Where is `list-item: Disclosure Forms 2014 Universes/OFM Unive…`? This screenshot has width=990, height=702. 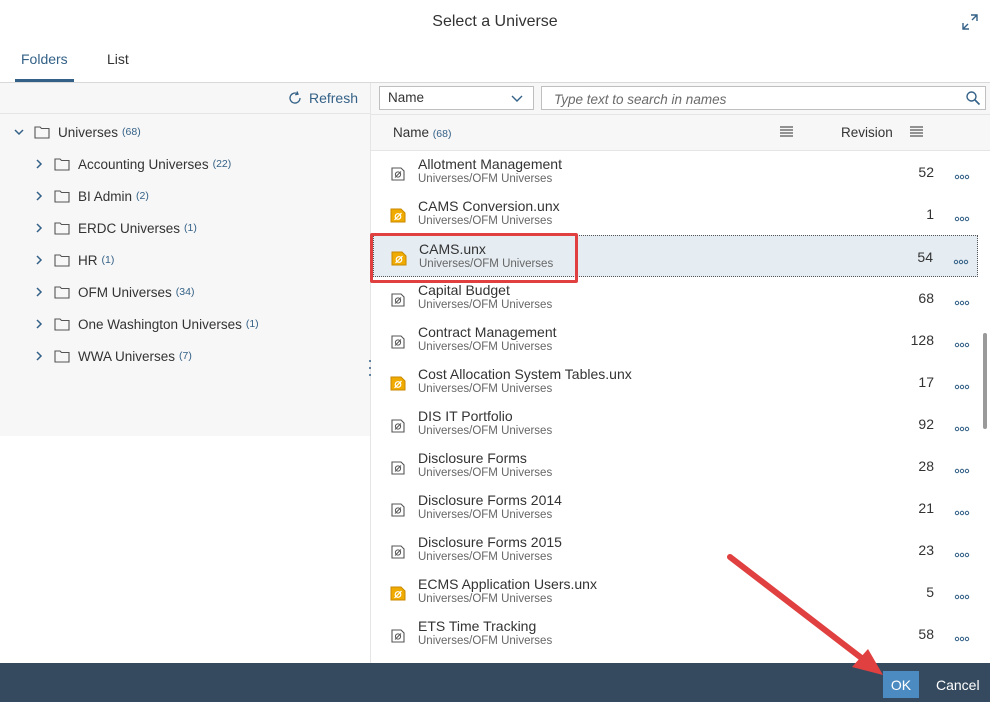 list-item: Disclosure Forms 2014 Universes/OFM Unive… is located at coordinates (675, 508).